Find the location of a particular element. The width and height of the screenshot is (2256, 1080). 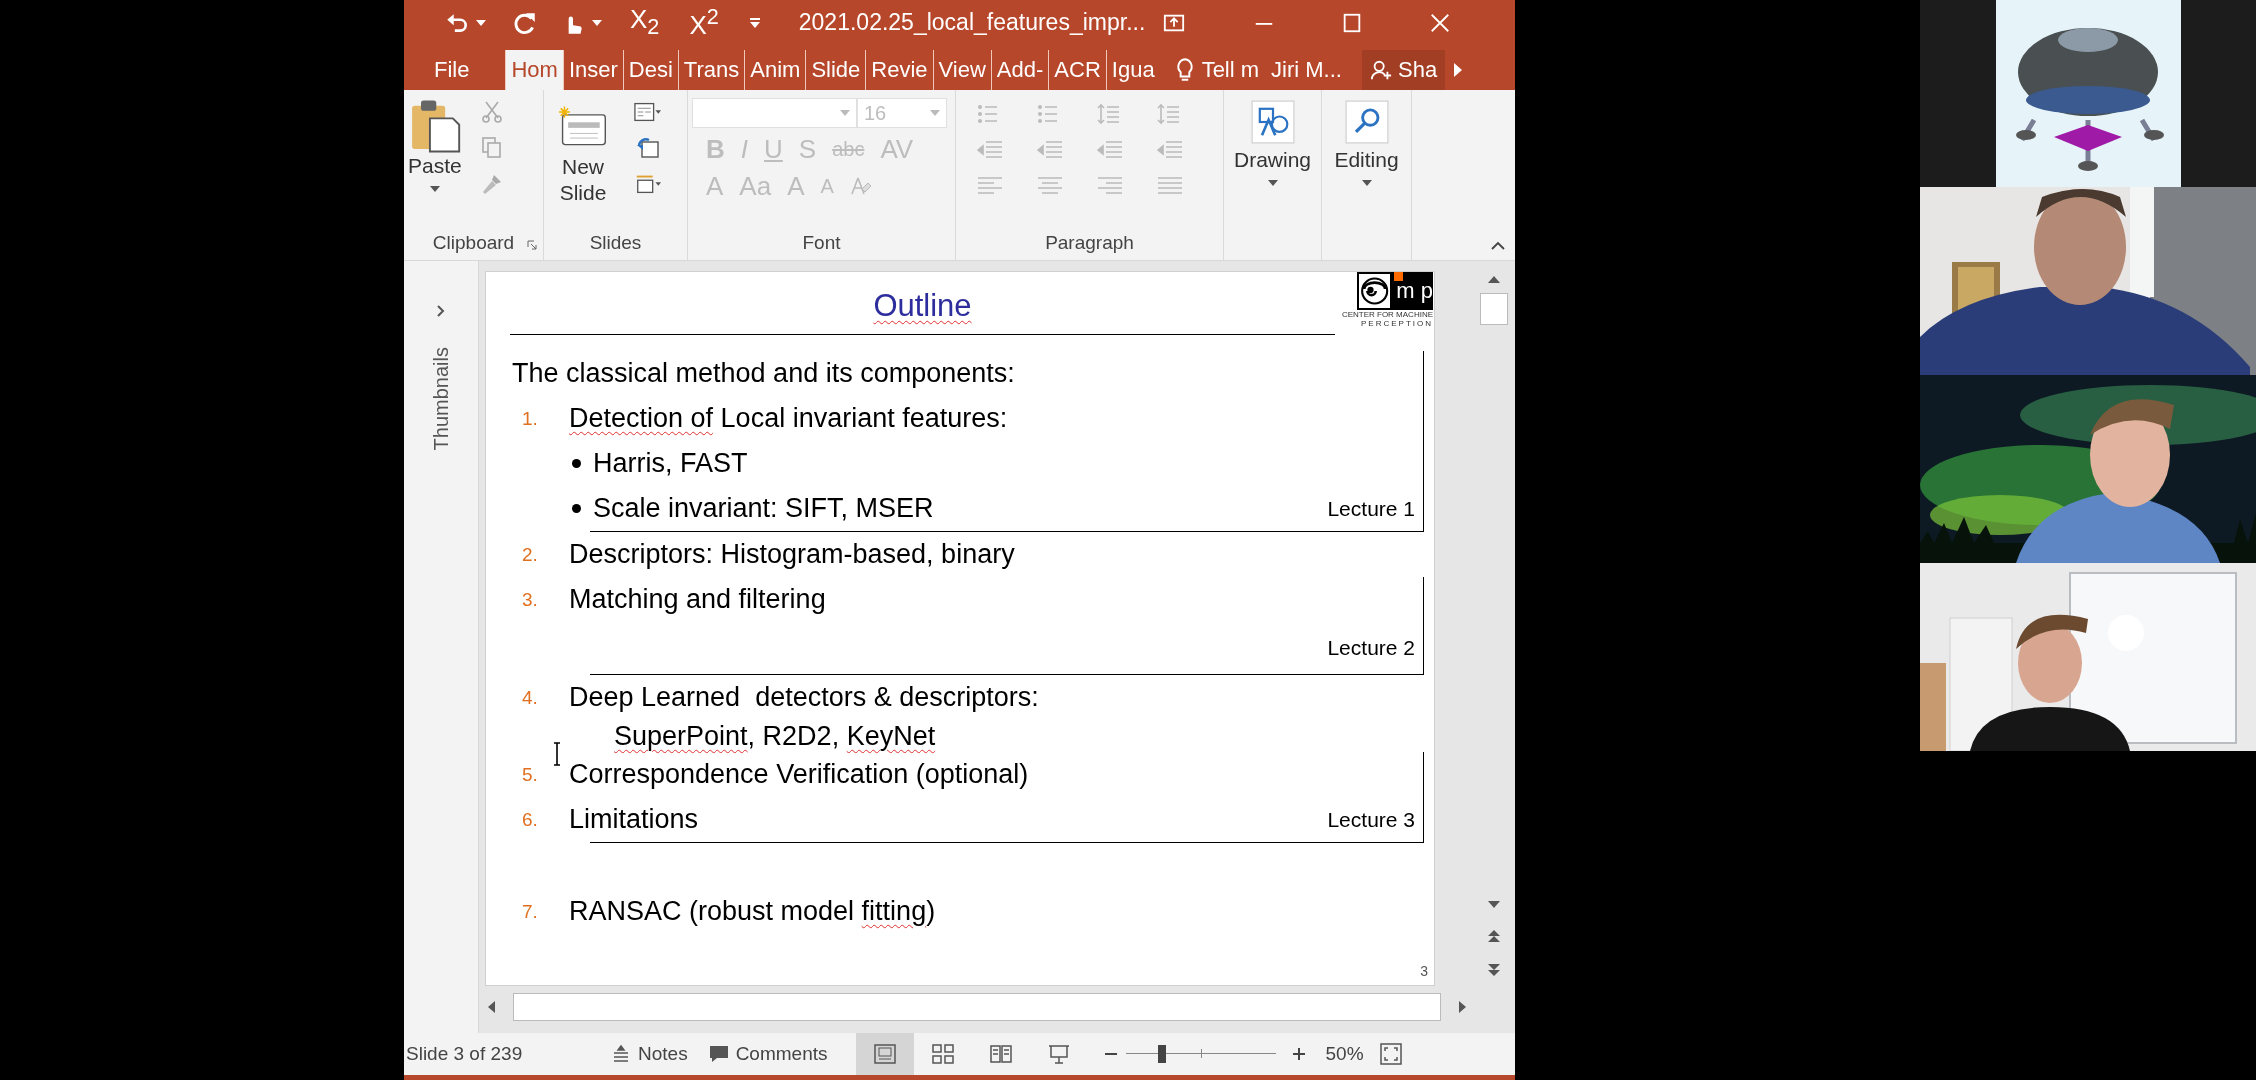

customize-caret-icon is located at coordinates (754, 22).